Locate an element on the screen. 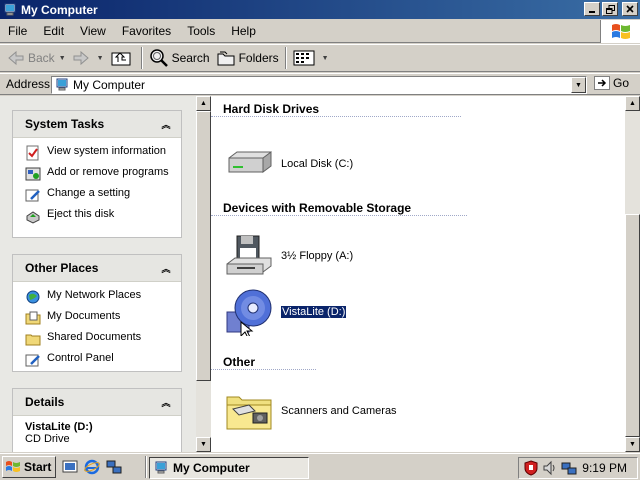 The height and width of the screenshot is (480, 640). address-value: My Computer is located at coordinates (109, 85).